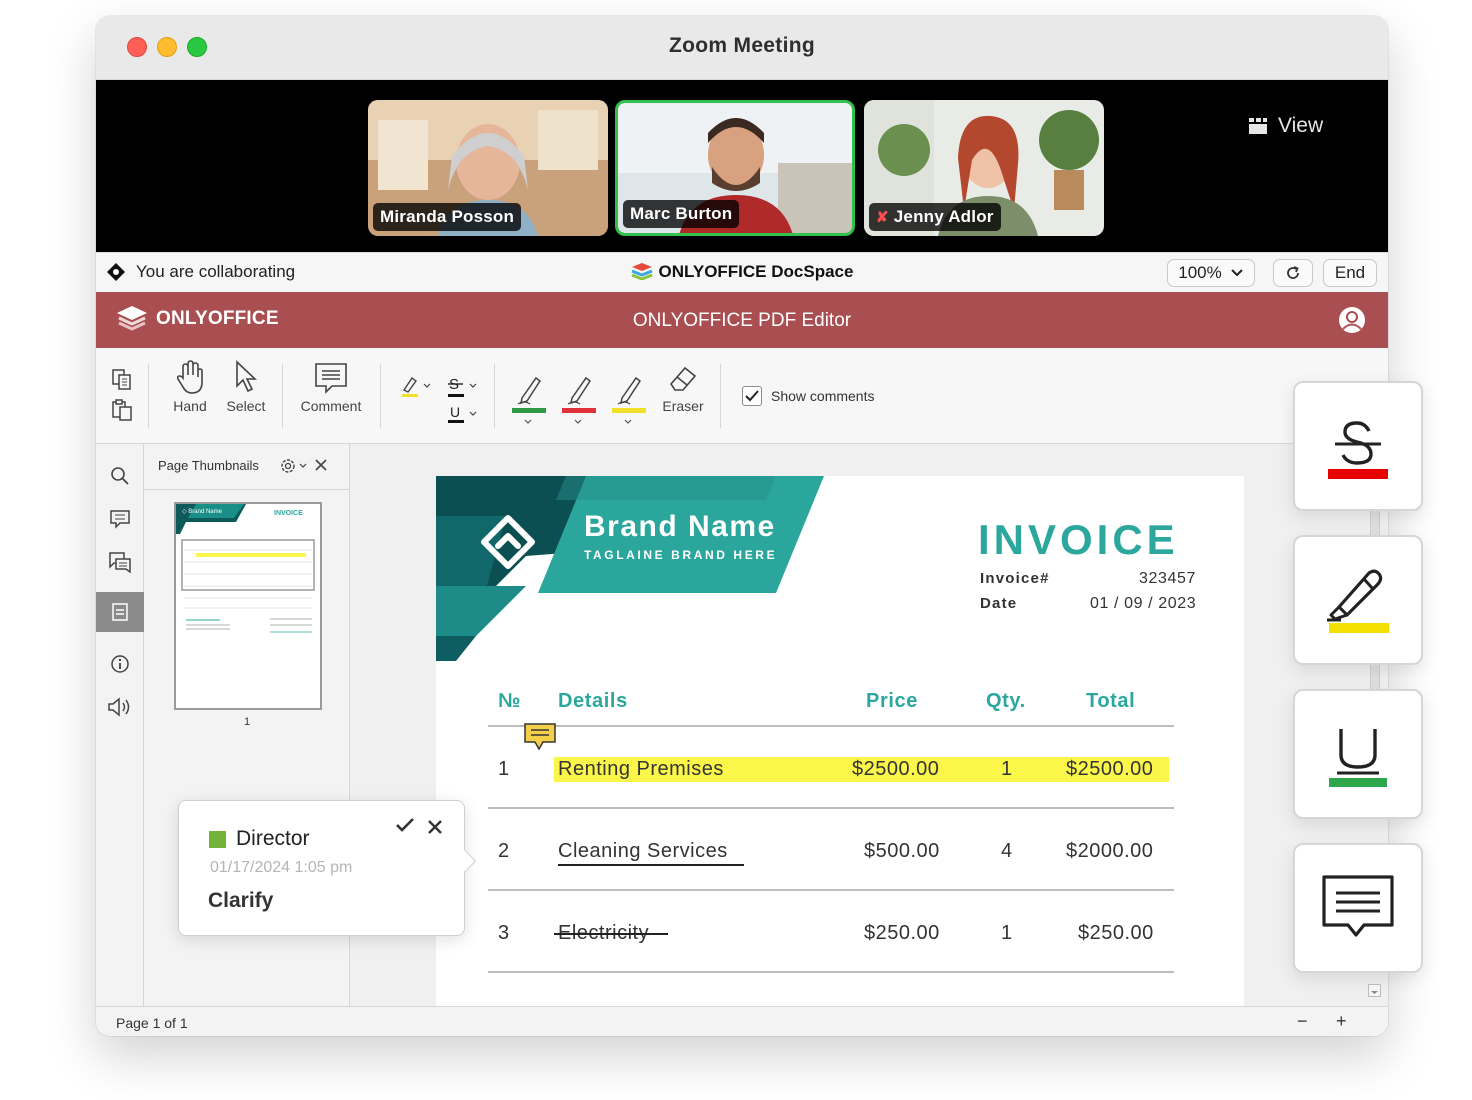  I want to click on paste-icon, so click(122, 410).